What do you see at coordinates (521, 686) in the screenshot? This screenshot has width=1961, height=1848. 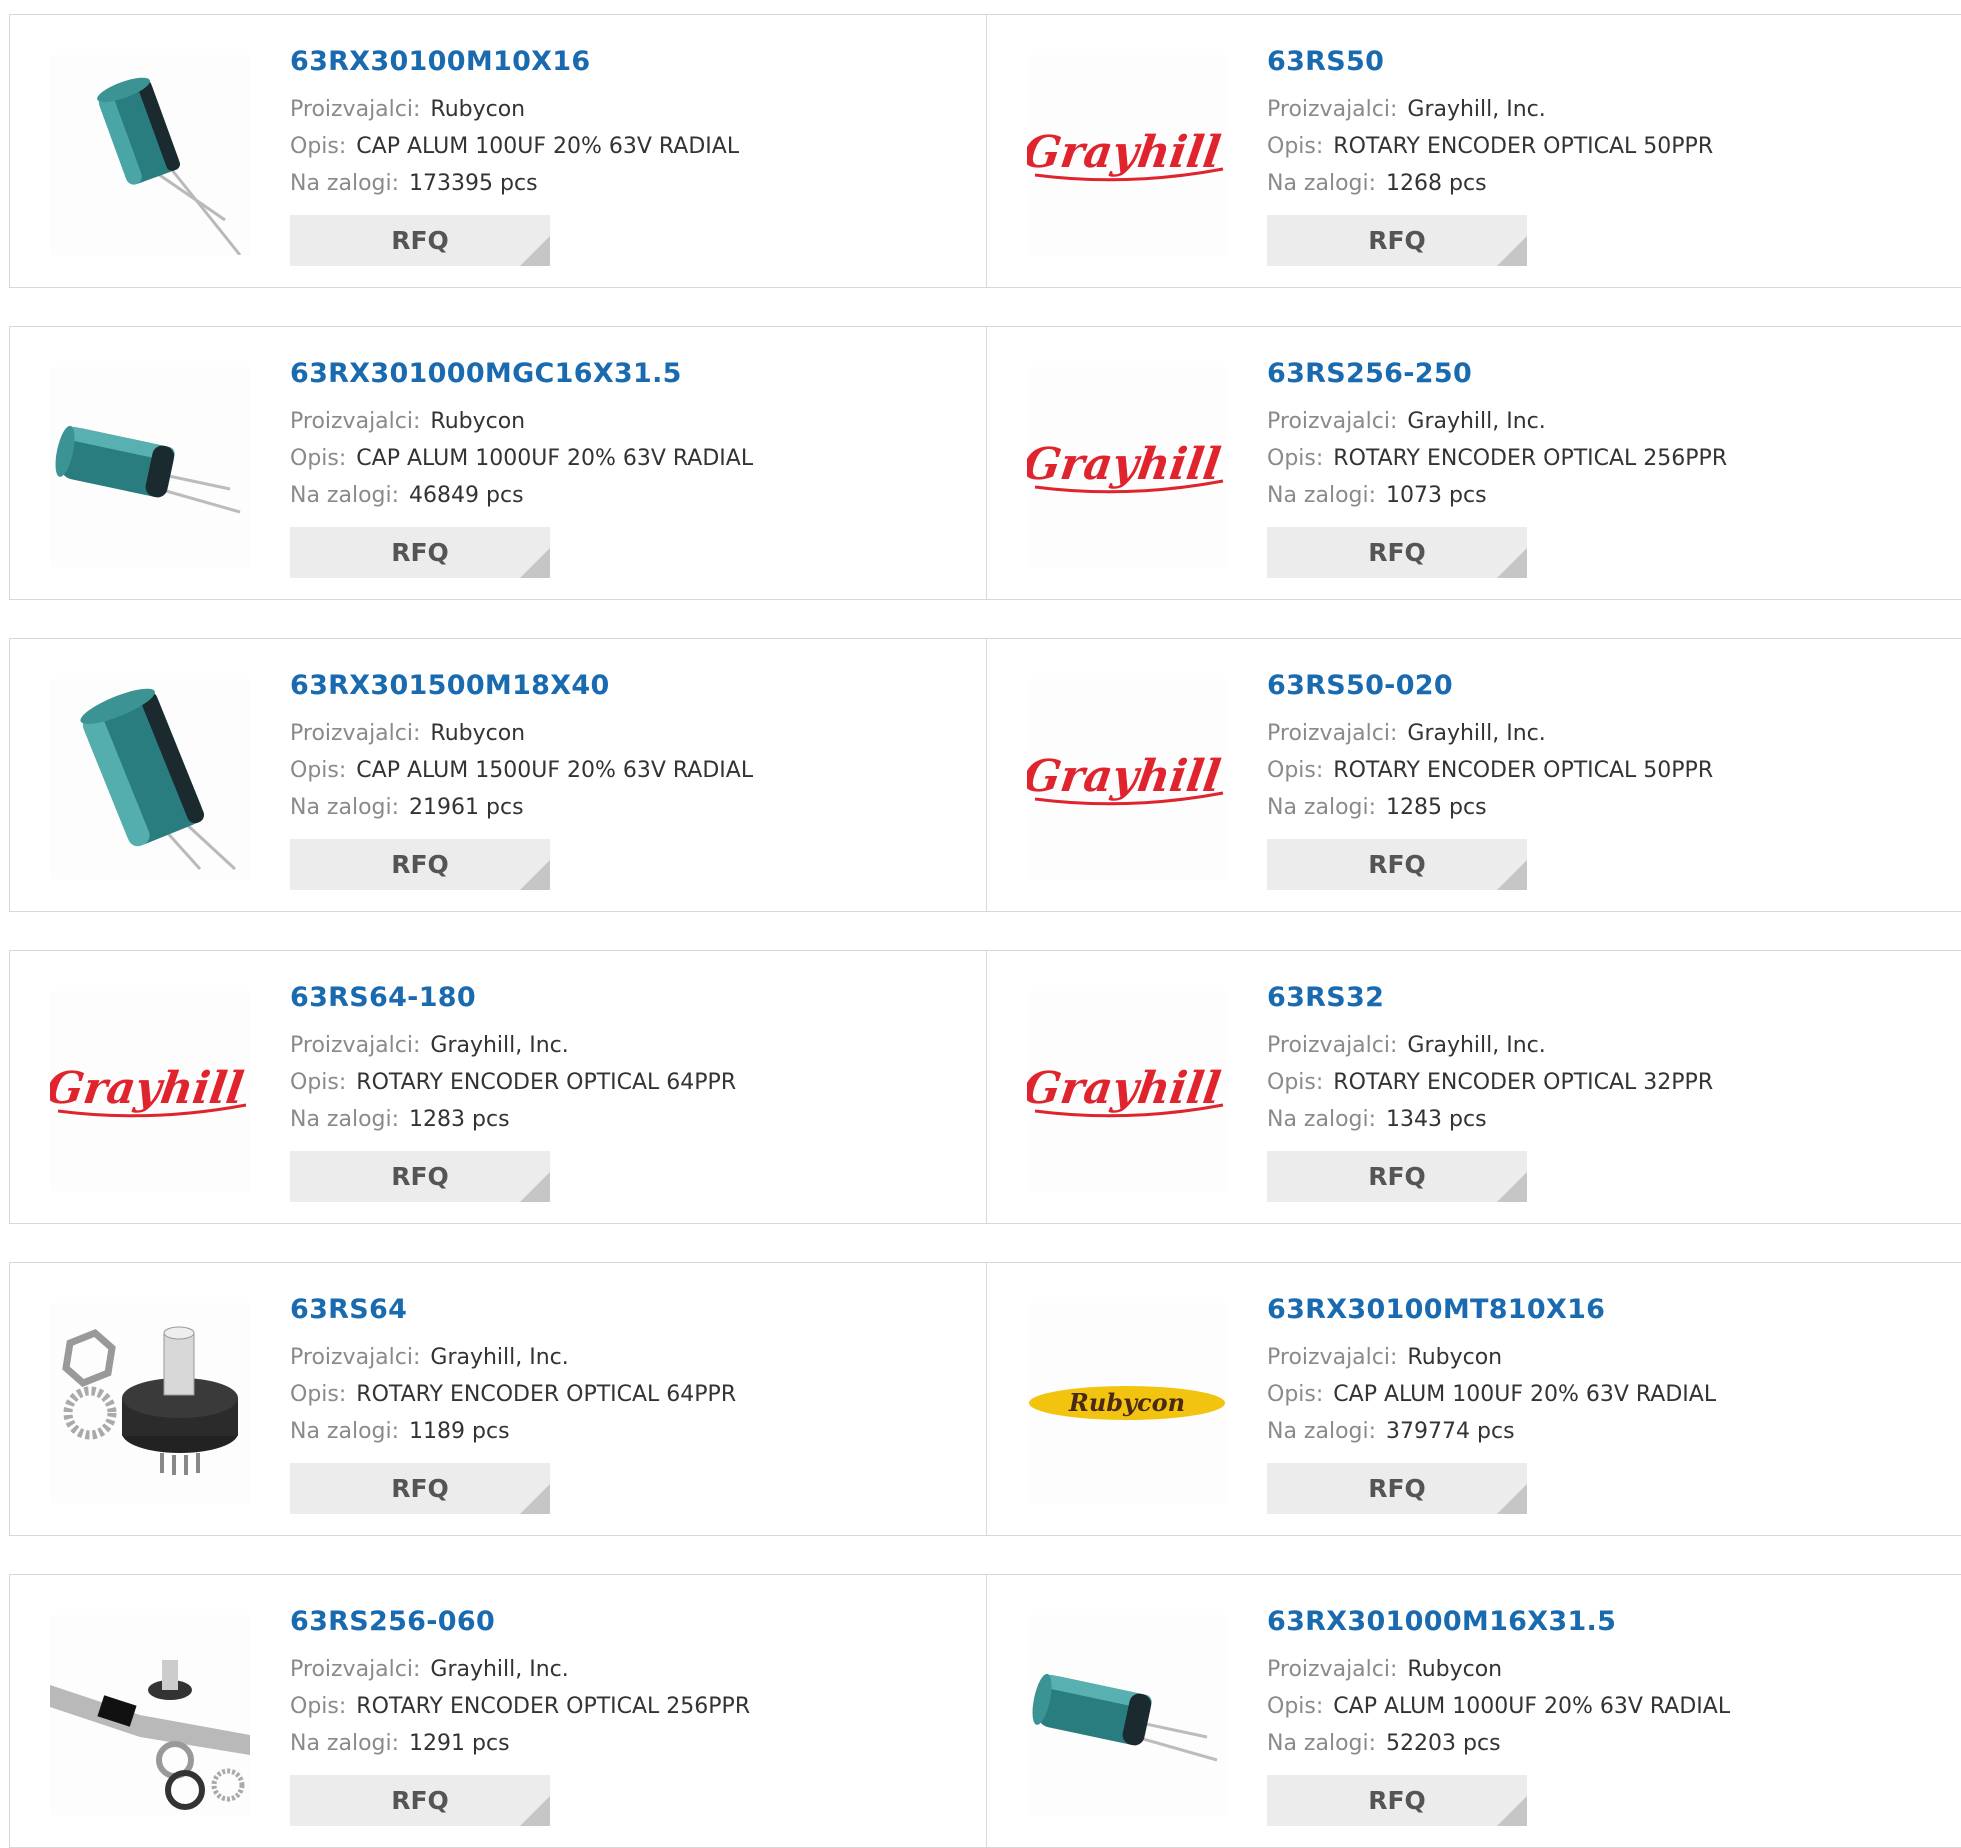 I see `product-name-link: 63RX301500M18X40` at bounding box center [521, 686].